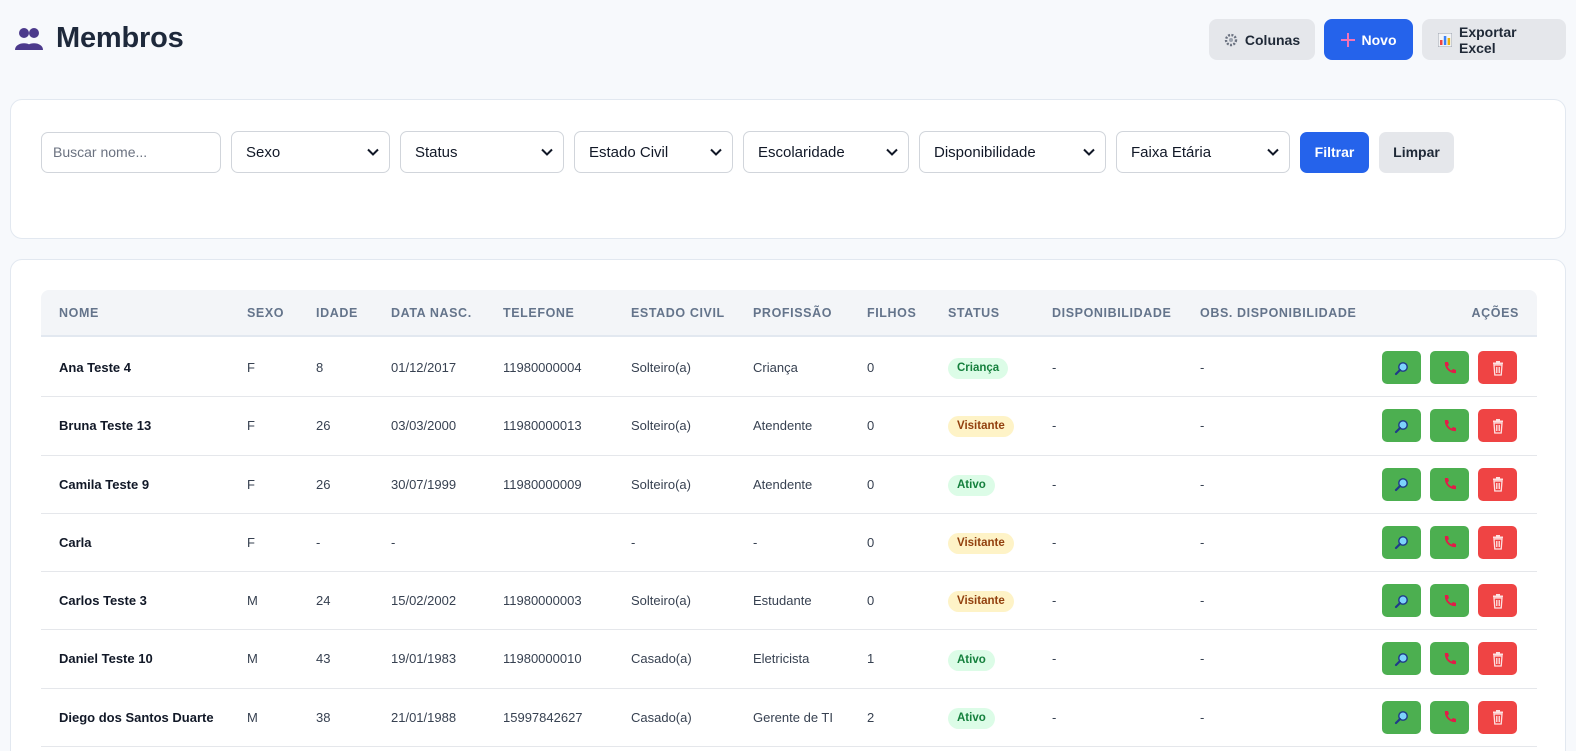  I want to click on escolaridade-select-value: Escolaridade, so click(801, 152).